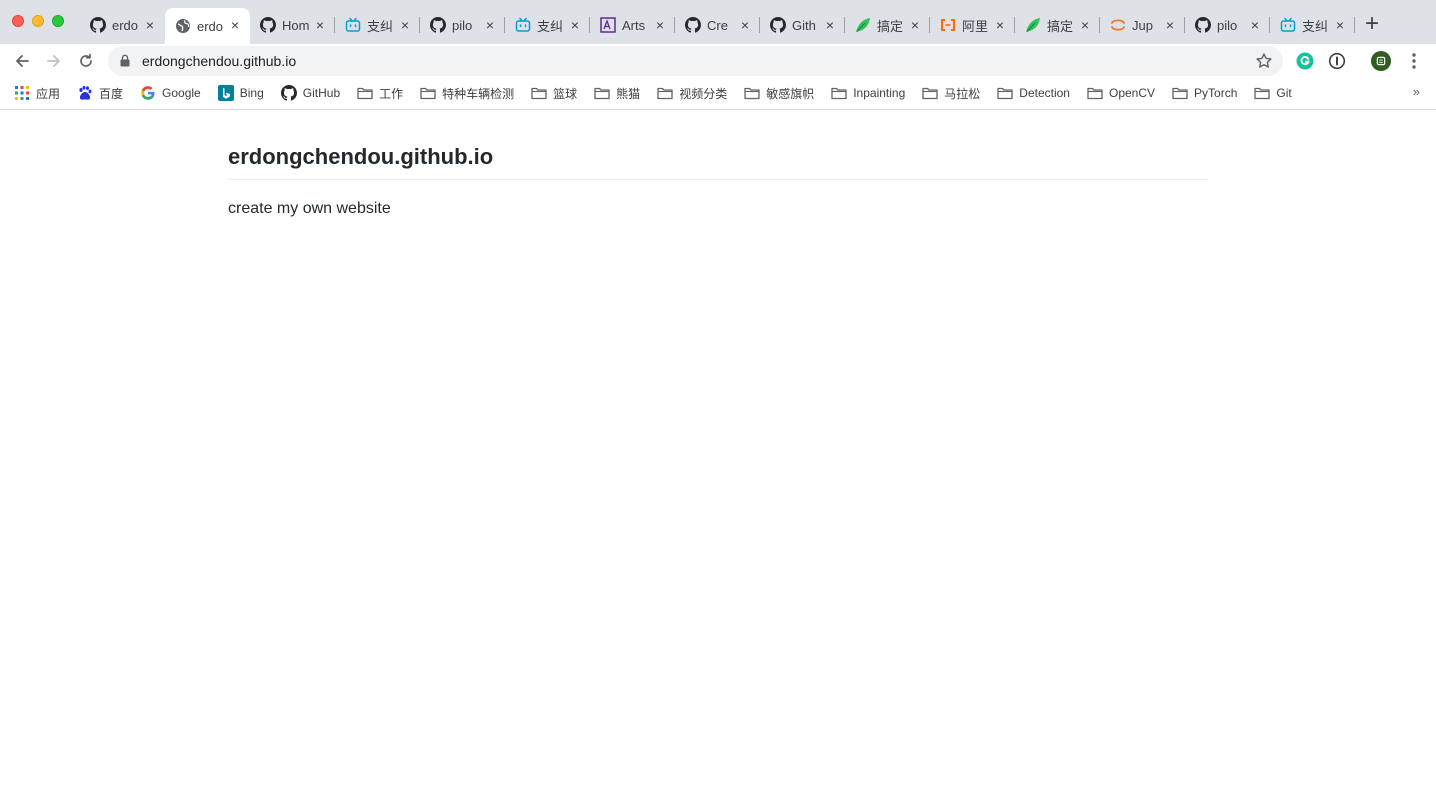 Image resolution: width=1436 pixels, height=802 pixels. Describe the element at coordinates (962, 93) in the screenshot. I see `bookmark-label: 马拉松` at that location.